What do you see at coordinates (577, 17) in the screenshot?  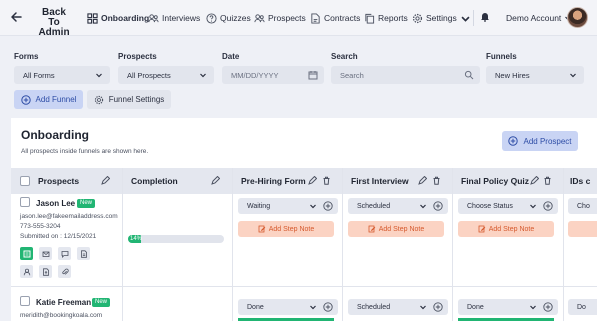 I see `avatar` at bounding box center [577, 17].